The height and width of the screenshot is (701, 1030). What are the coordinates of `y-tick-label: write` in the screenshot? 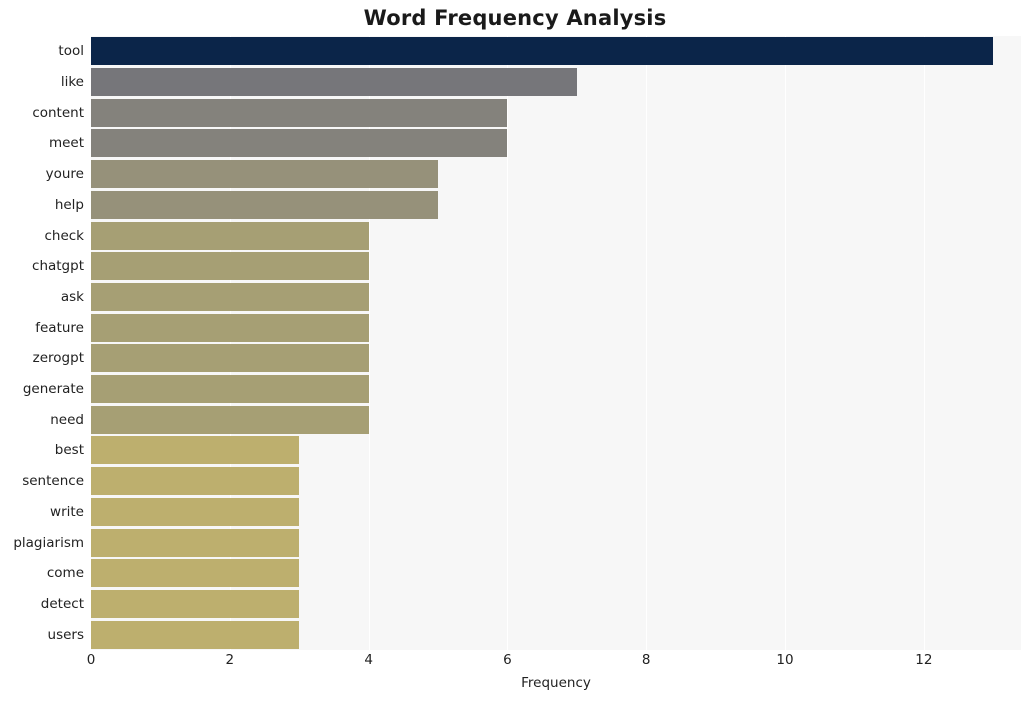 It's located at (67, 511).